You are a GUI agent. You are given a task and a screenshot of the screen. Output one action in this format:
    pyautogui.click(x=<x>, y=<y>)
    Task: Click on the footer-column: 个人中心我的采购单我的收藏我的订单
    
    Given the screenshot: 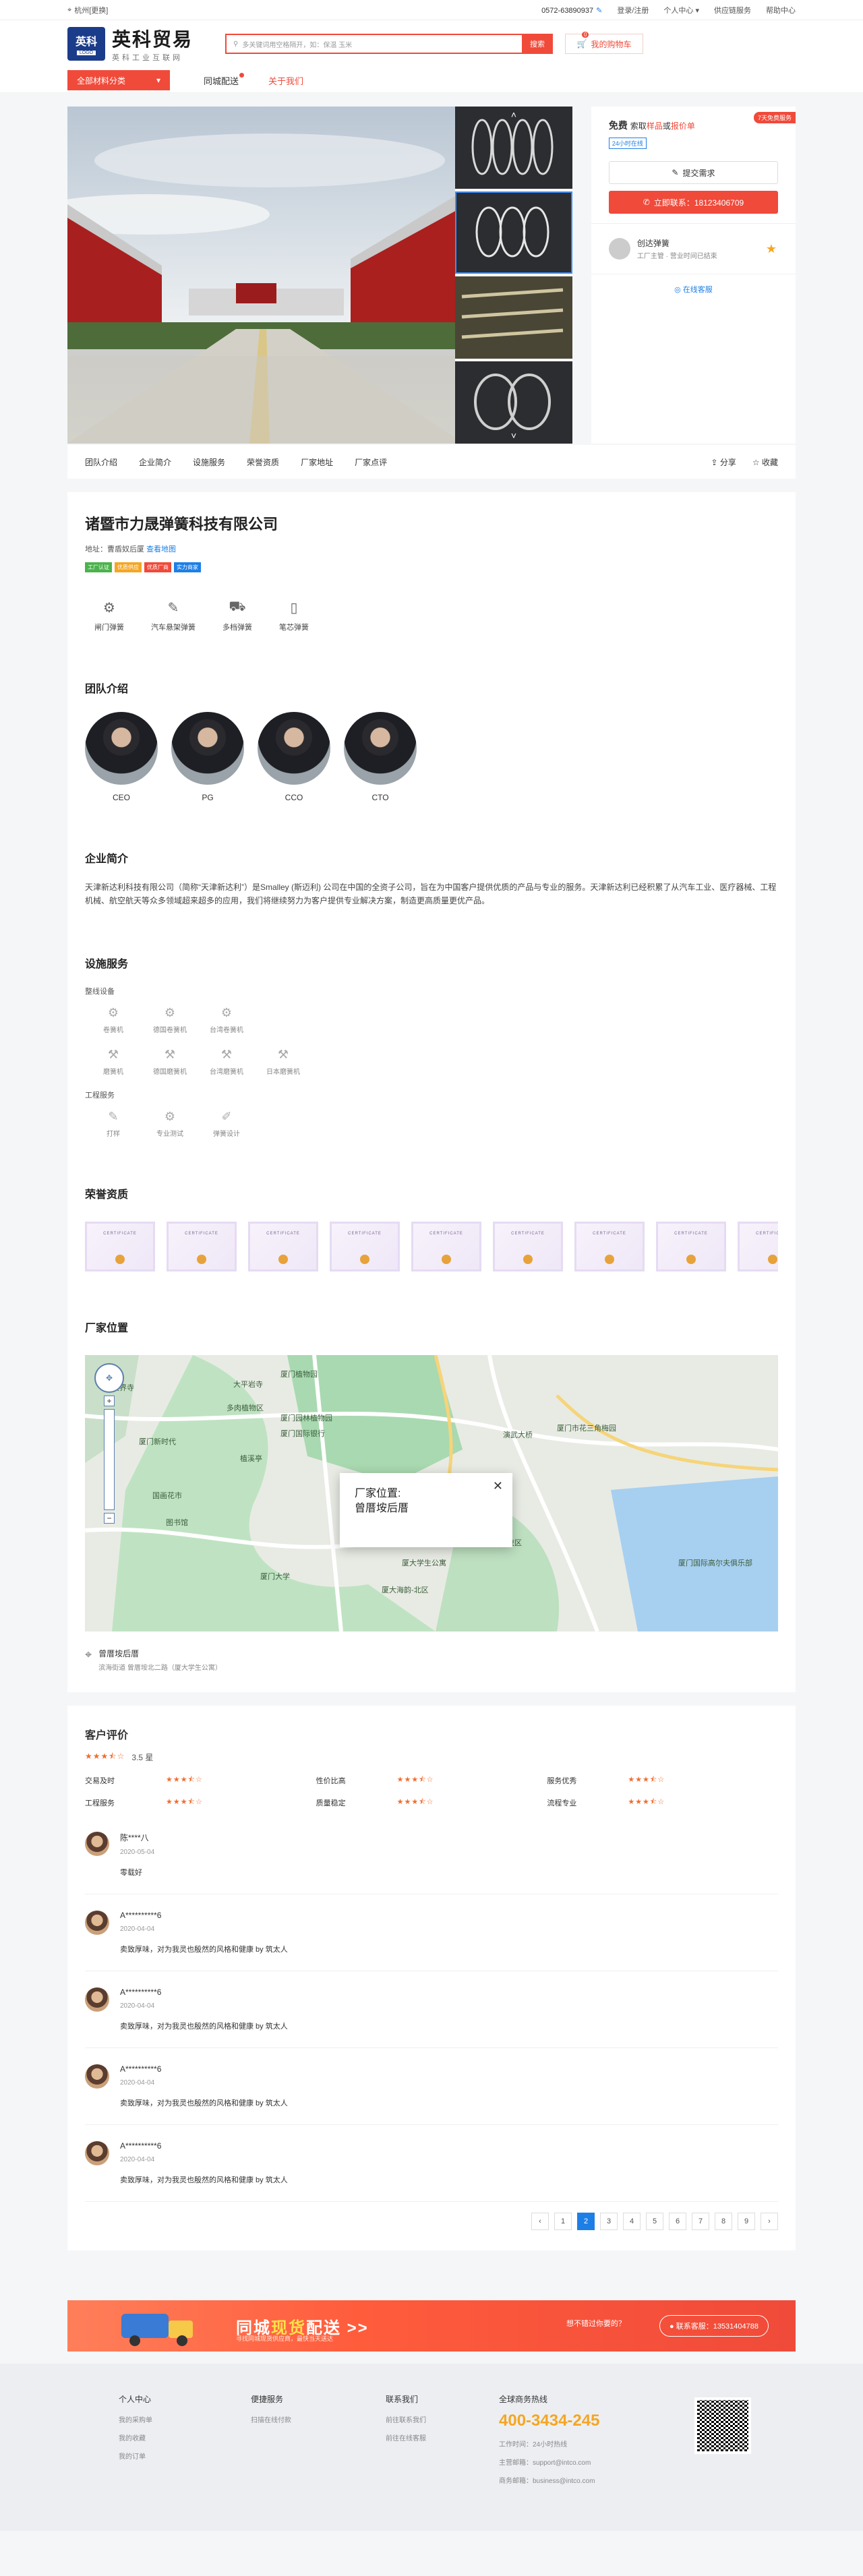 What is the action you would take?
    pyautogui.click(x=134, y=2443)
    